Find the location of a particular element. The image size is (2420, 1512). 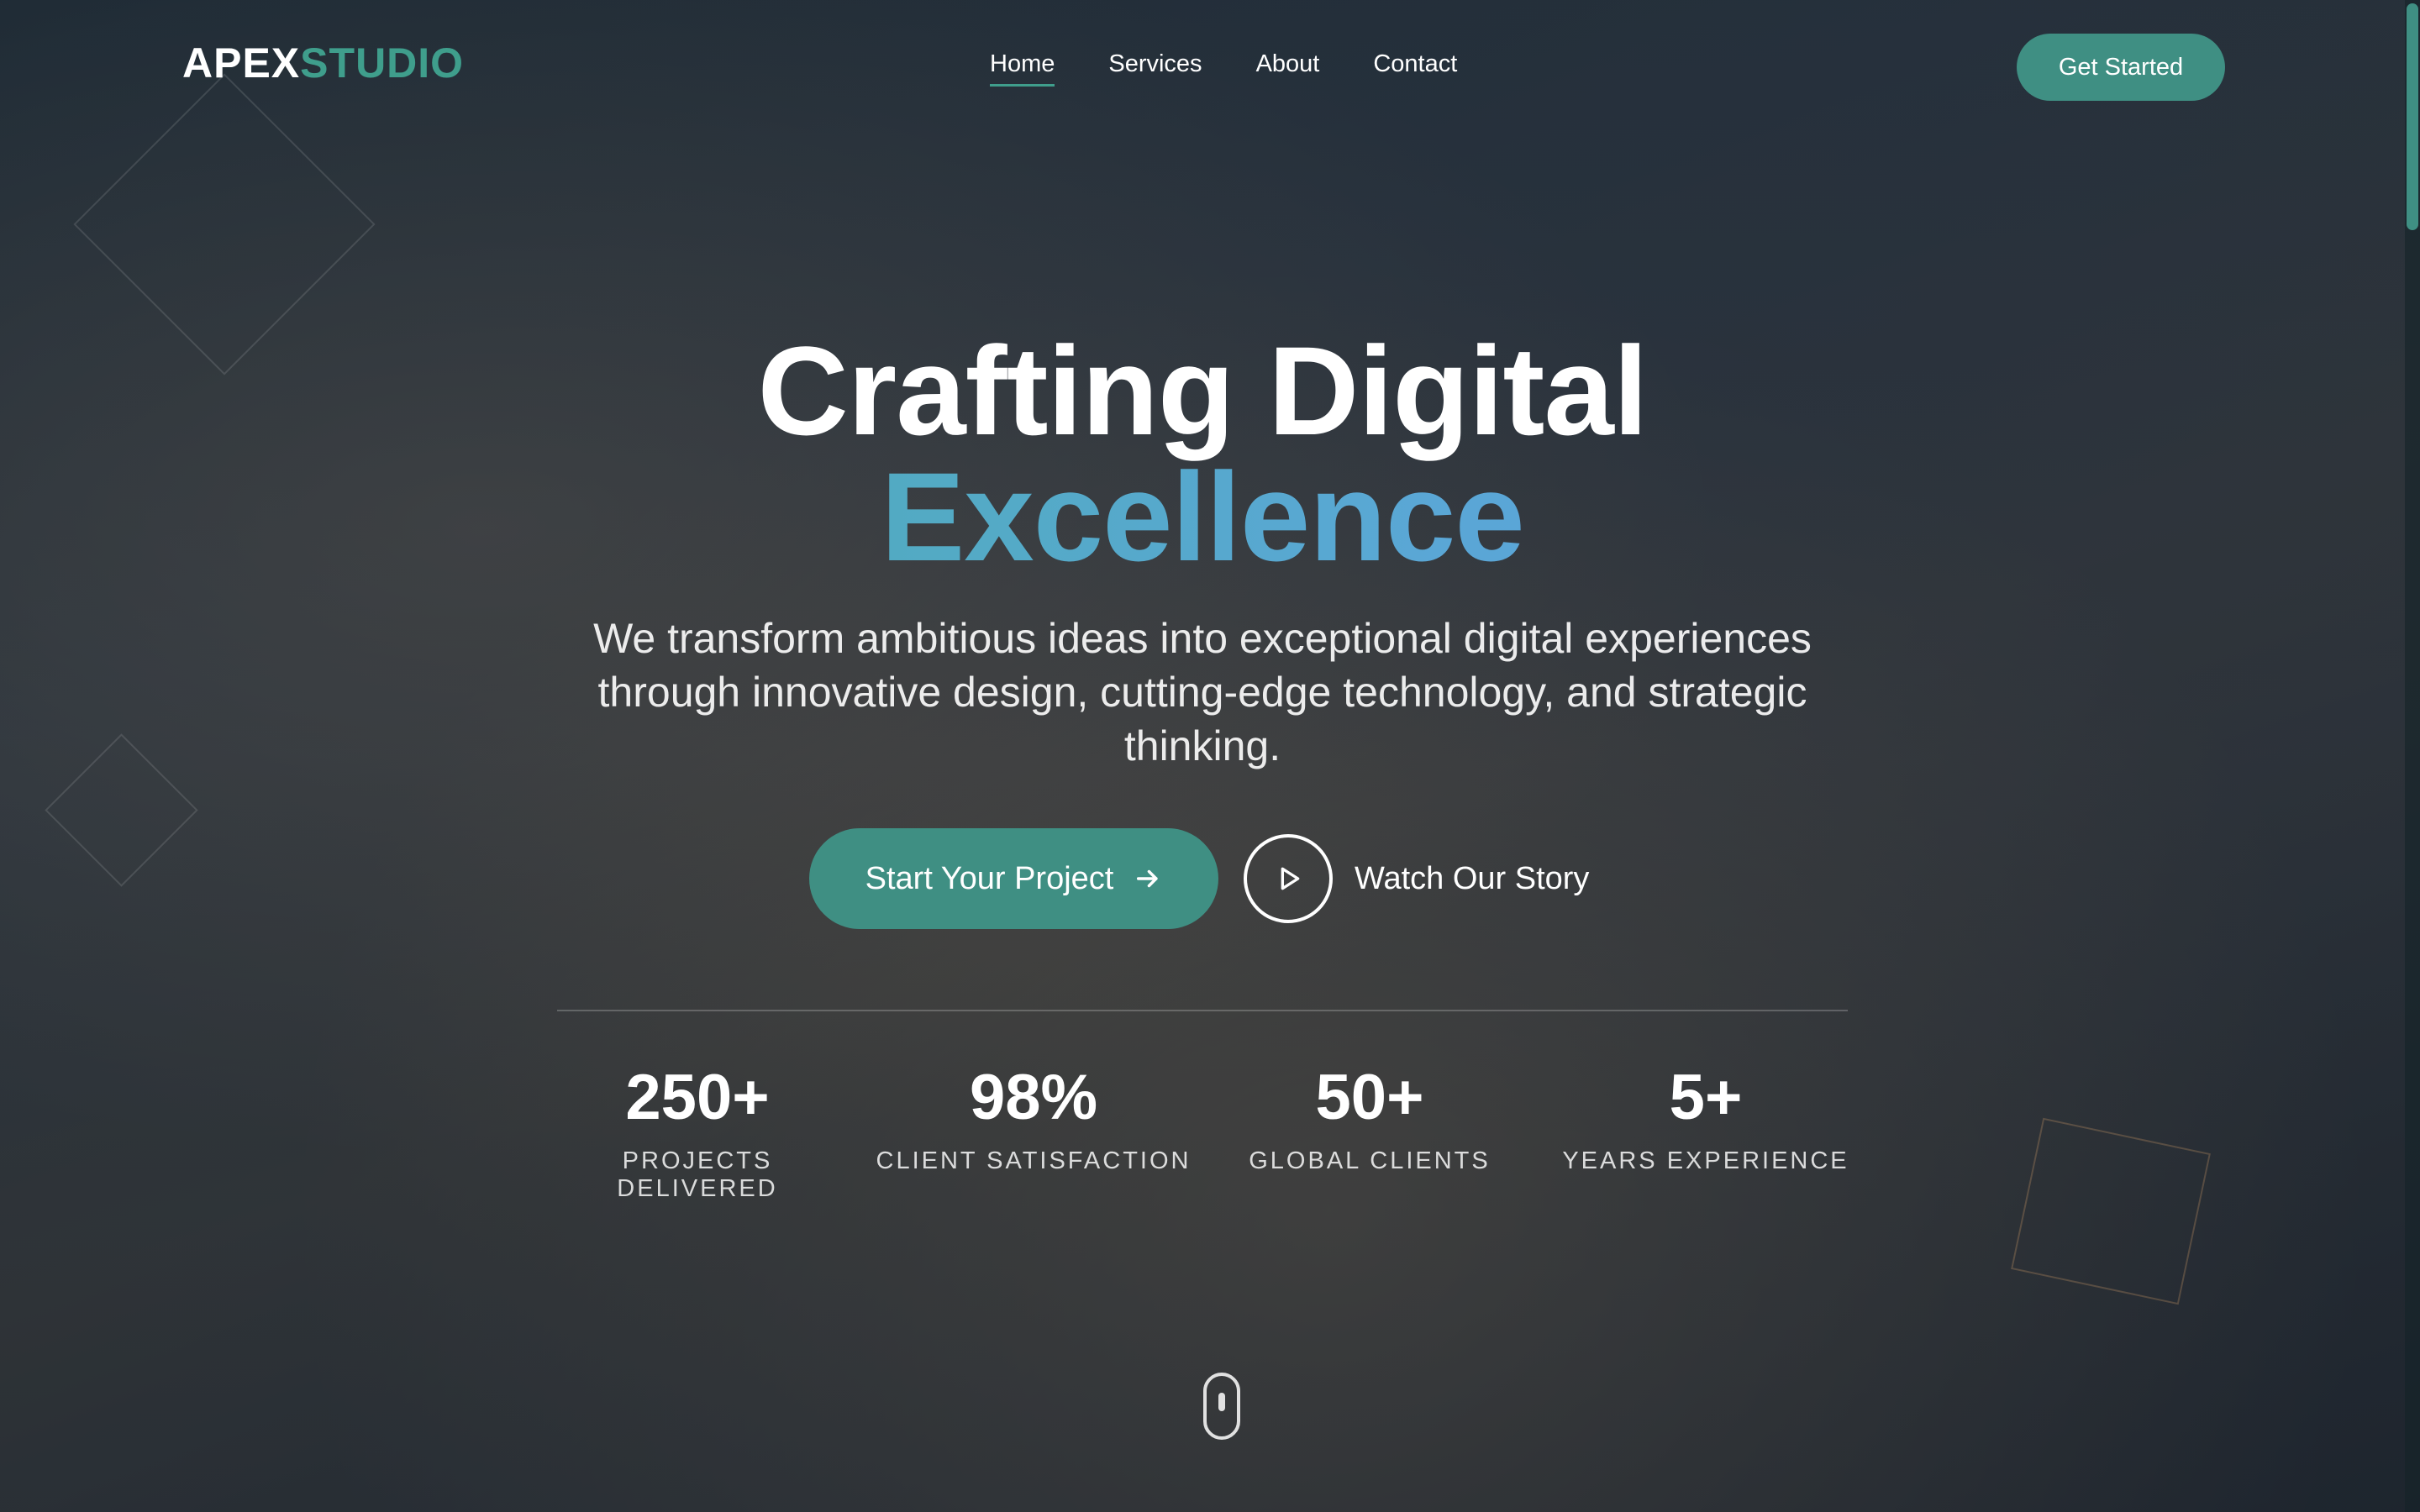

stat-value: 98% is located at coordinates (1033, 1097).